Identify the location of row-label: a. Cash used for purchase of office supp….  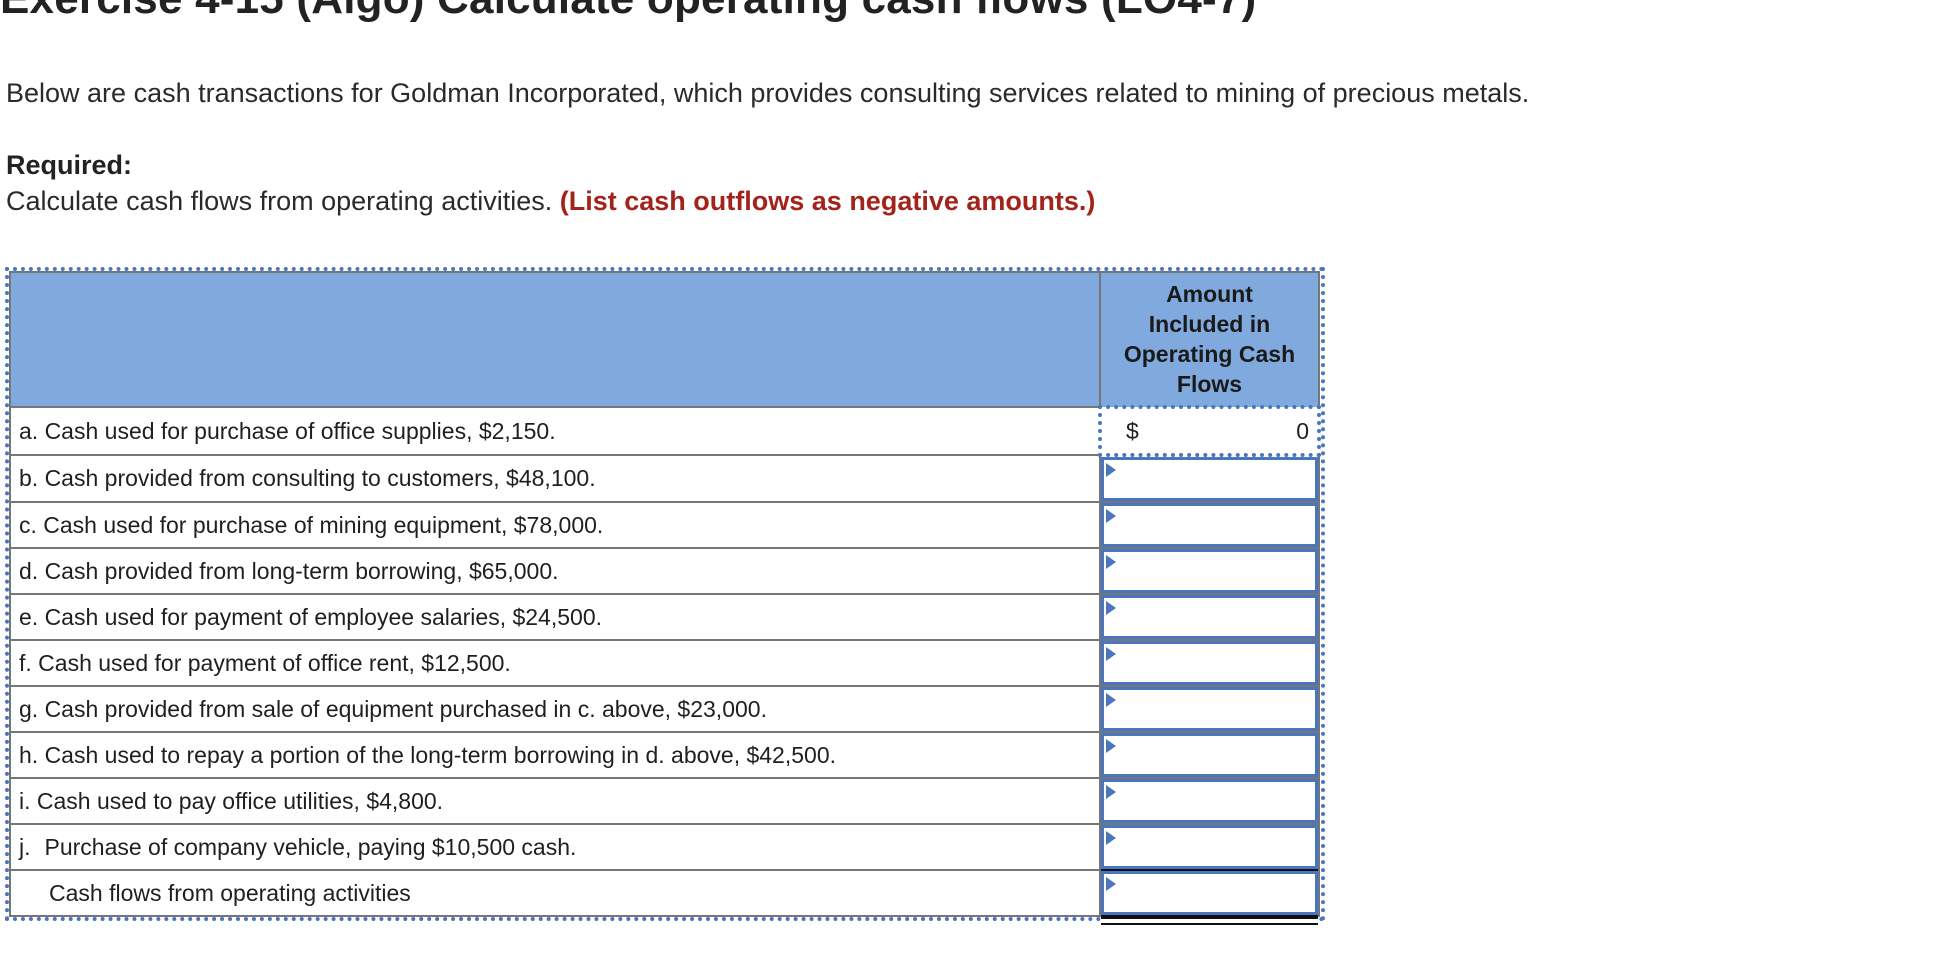
(555, 431).